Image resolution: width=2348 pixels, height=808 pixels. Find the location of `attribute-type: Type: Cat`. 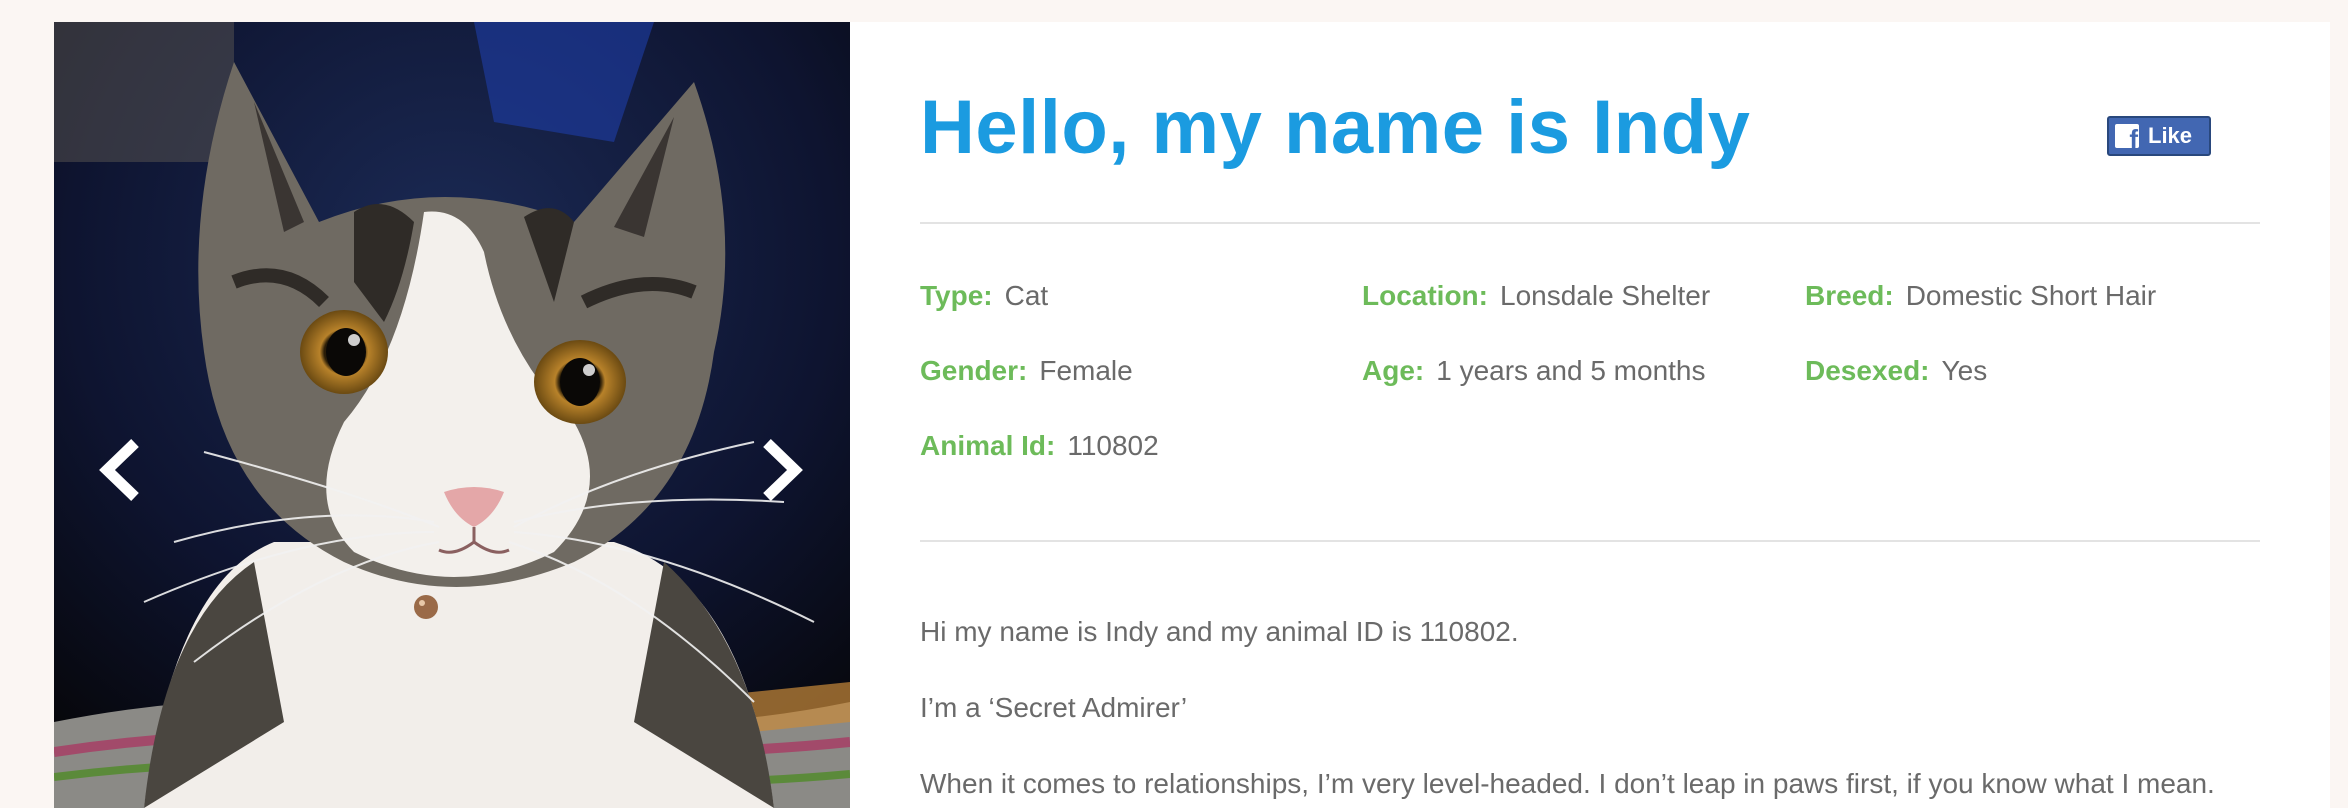

attribute-type: Type: Cat is located at coordinates (984, 296).